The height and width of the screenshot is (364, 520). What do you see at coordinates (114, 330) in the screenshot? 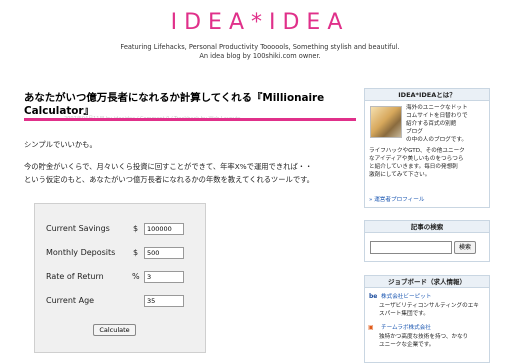
I see `calculate-button: Calculate` at bounding box center [114, 330].